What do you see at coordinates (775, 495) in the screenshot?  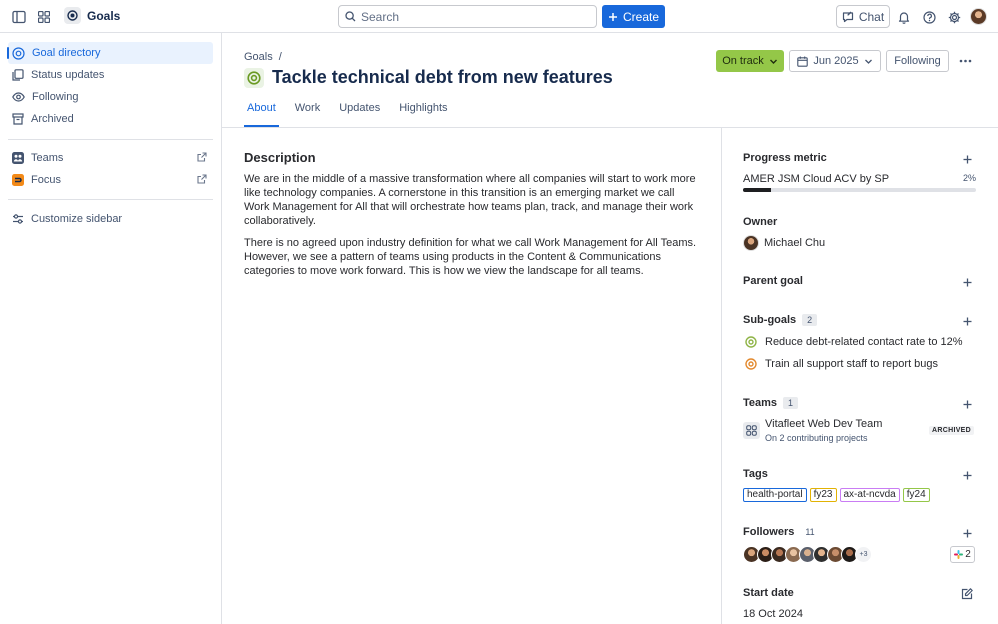 I see `tag: health-portal` at bounding box center [775, 495].